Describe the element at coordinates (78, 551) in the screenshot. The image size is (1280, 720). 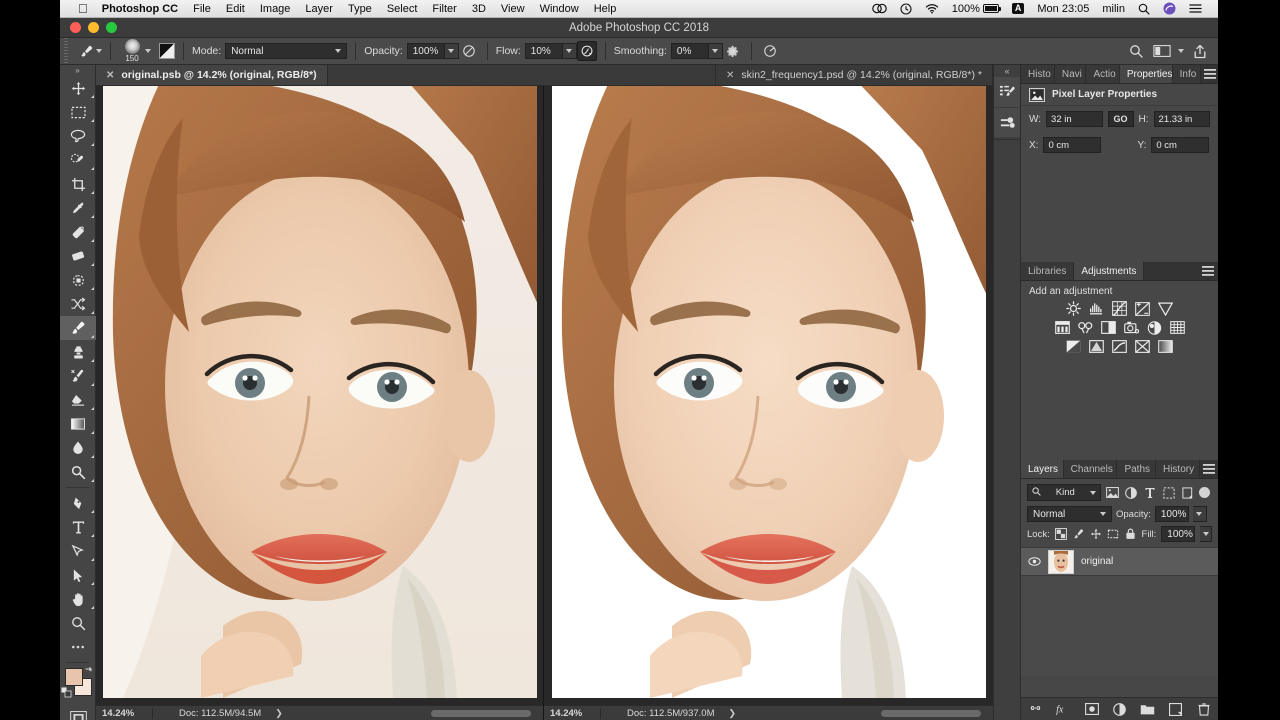
I see `path-selection-tool` at that location.